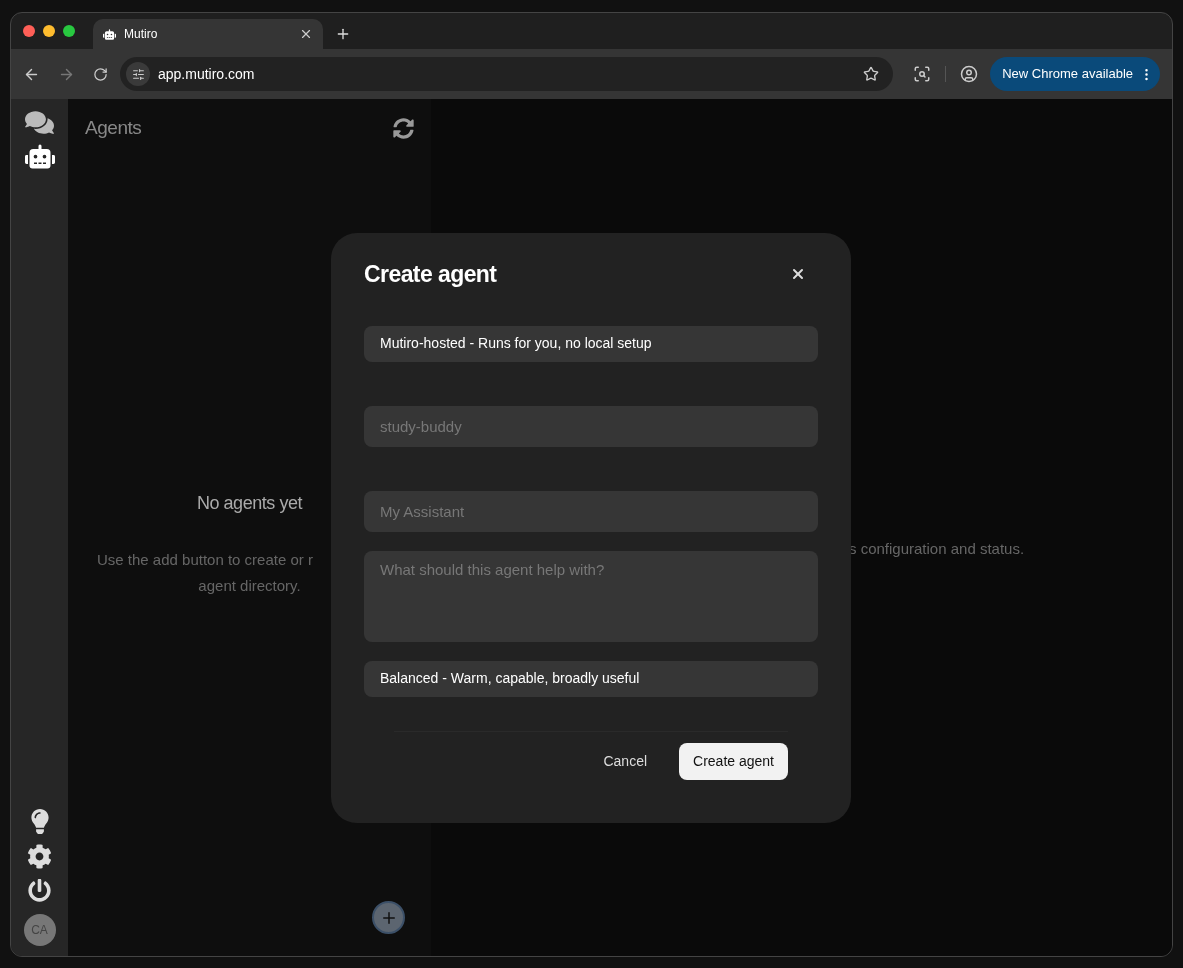 The width and height of the screenshot is (1183, 968). What do you see at coordinates (733, 761) in the screenshot?
I see `create-agent-button: Create agent` at bounding box center [733, 761].